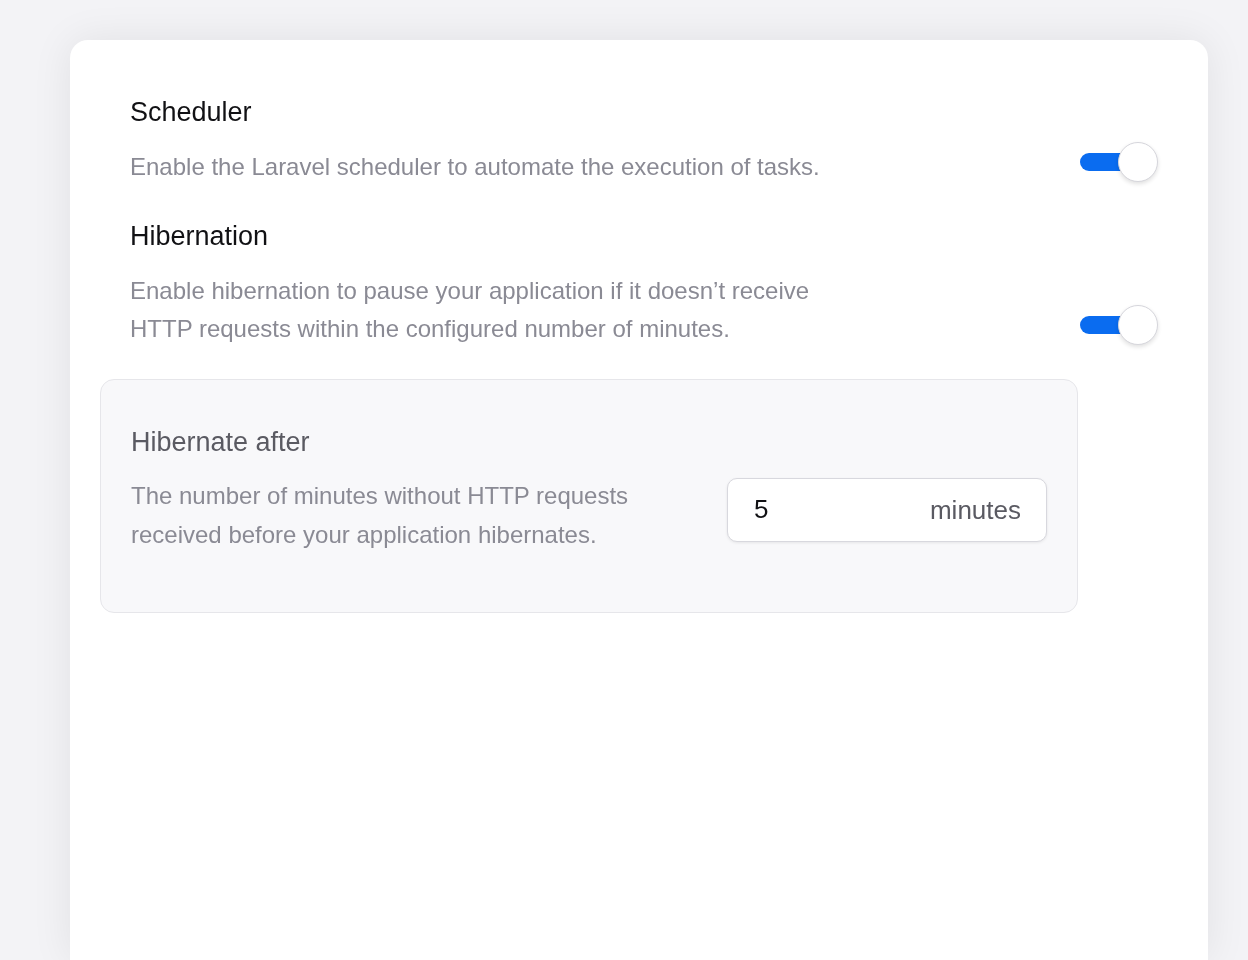 This screenshot has width=1248, height=960. Describe the element at coordinates (380, 515) in the screenshot. I see `field-description: The number of minutes without HTTP requests received before your application hibernates.` at that location.